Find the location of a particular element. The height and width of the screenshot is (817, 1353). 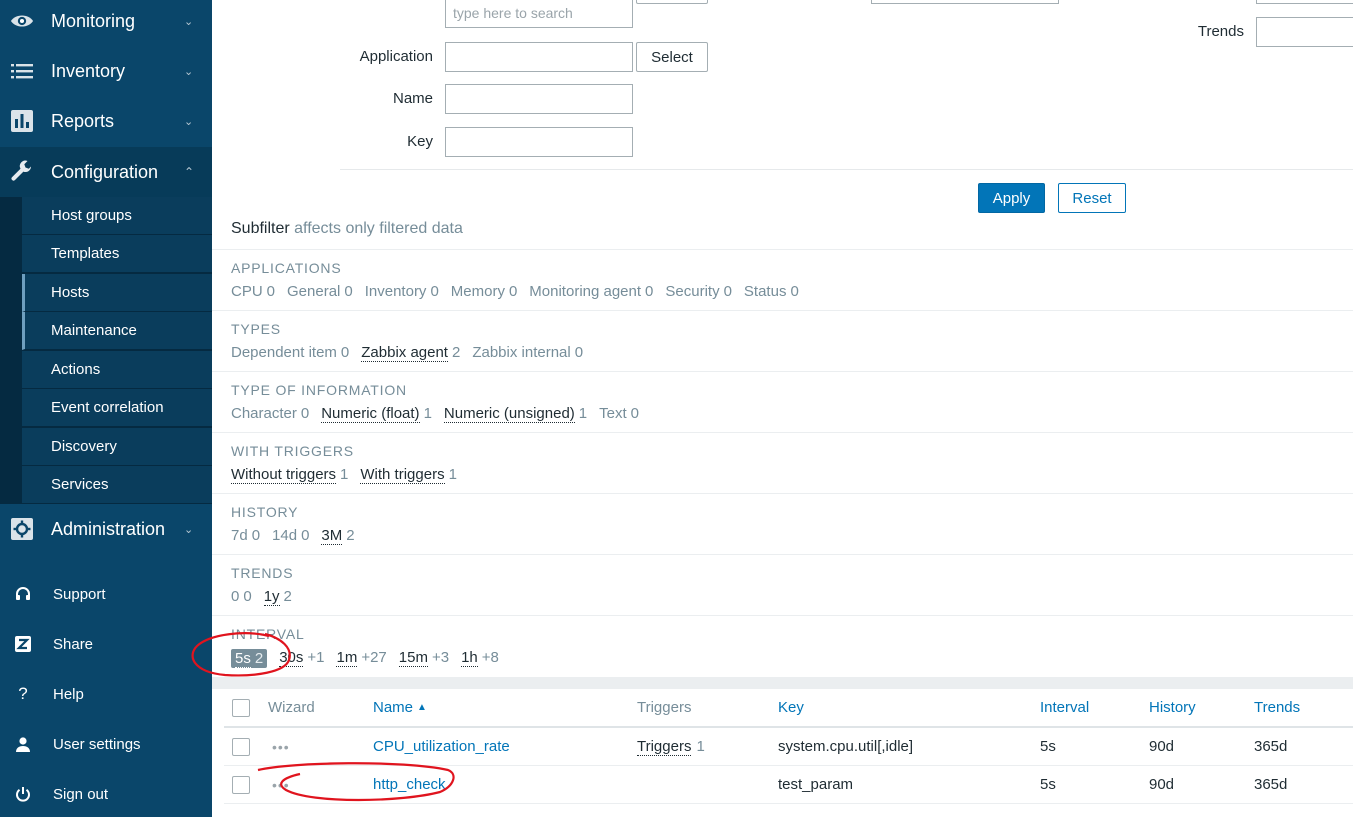

submenu-discovery: Discovery is located at coordinates (117, 447).